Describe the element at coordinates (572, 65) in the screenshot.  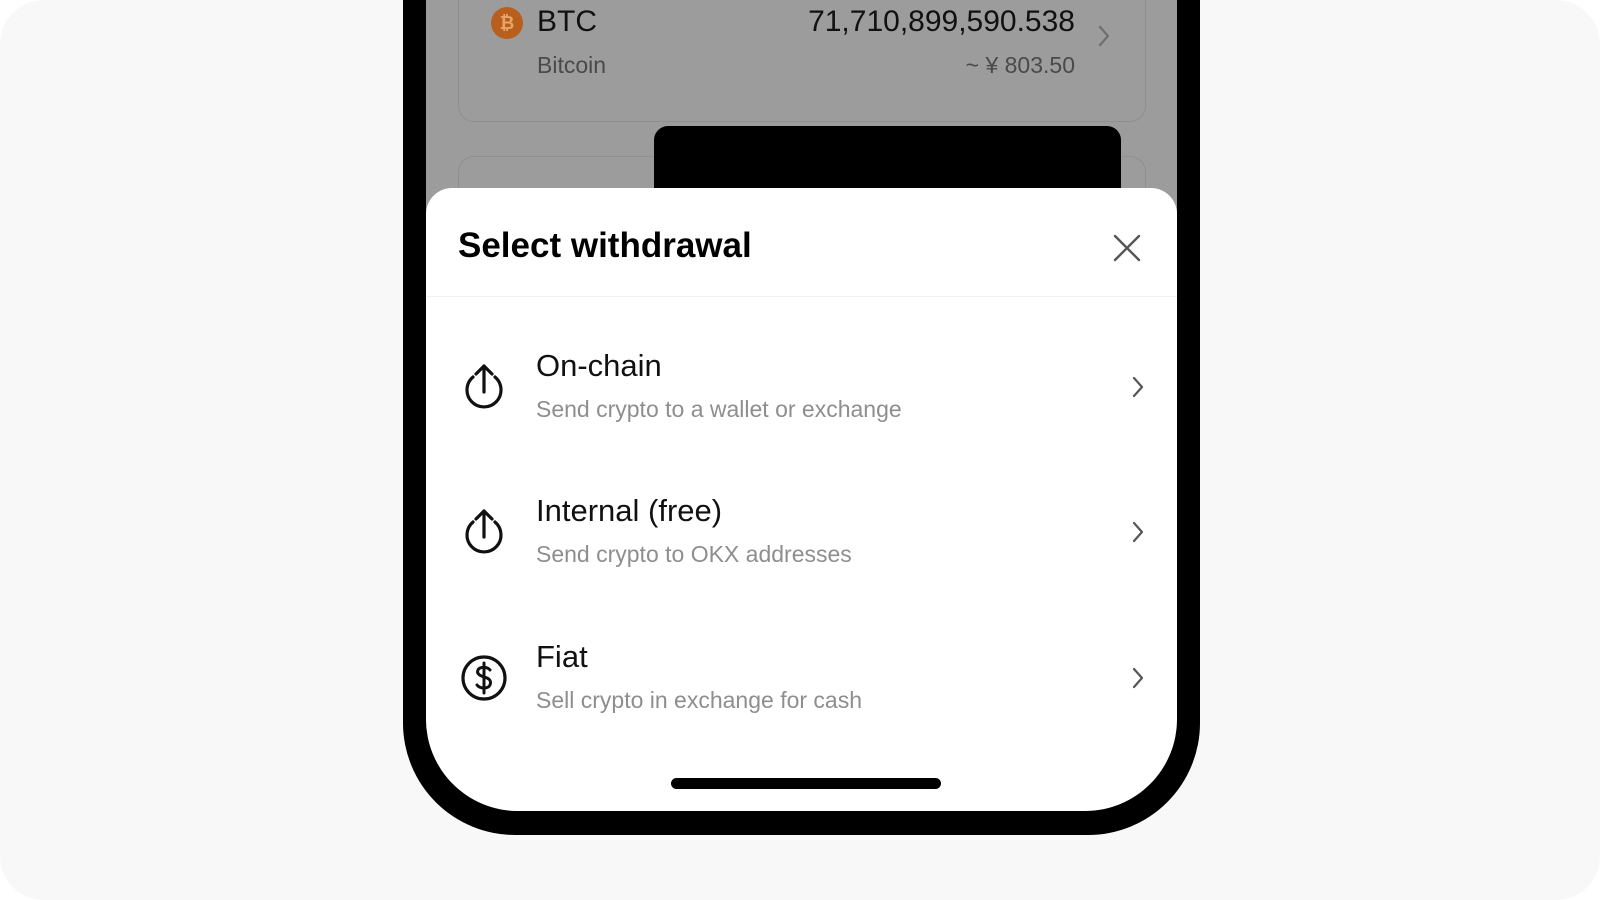
I see `asset-name: Bitcoin` at that location.